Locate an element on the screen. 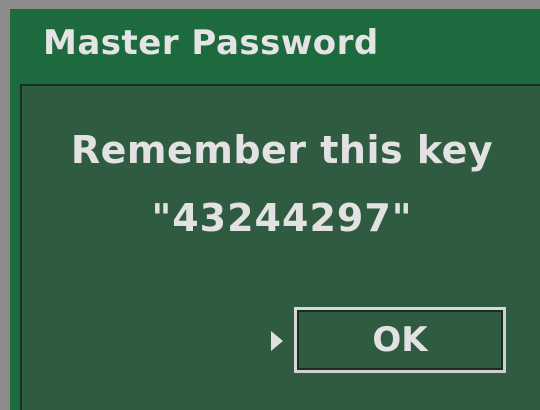 Image resolution: width=540 pixels, height=410 pixels. triangle-right-icon is located at coordinates (277, 341).